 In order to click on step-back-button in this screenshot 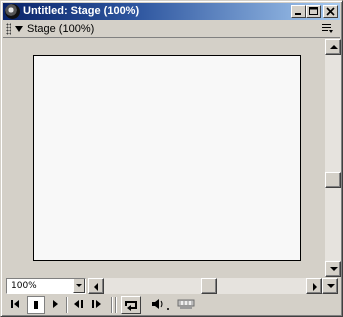, I will do `click(79, 305)`.